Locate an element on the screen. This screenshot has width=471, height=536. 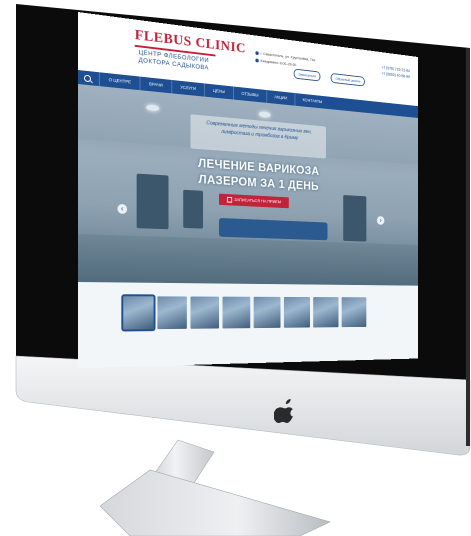
location-pin-icon is located at coordinates (257, 53).